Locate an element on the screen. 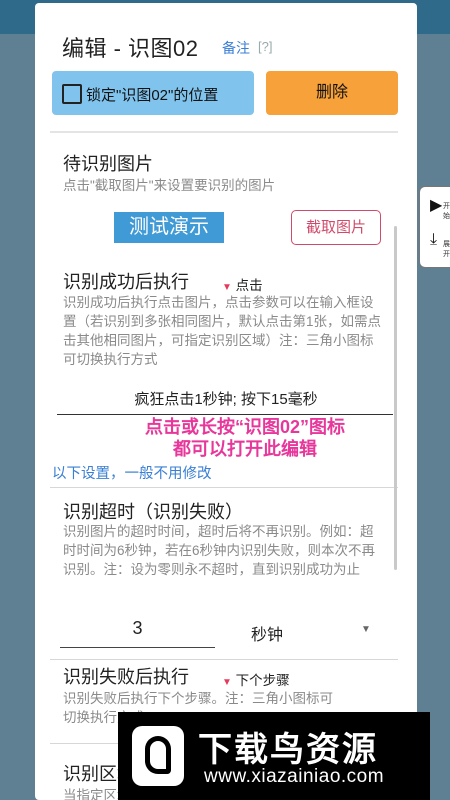  checkbox-unchecked-icon is located at coordinates (72, 94).